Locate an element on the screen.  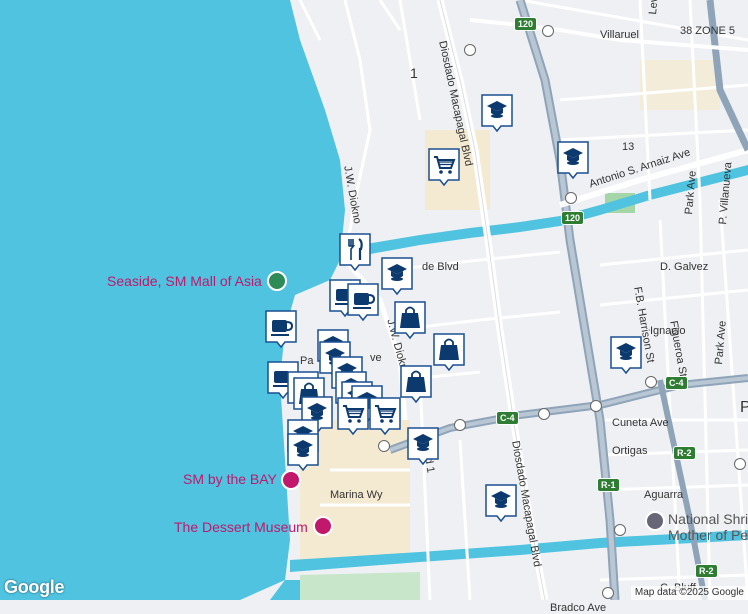
restaurant-map-marker is located at coordinates (355, 252).